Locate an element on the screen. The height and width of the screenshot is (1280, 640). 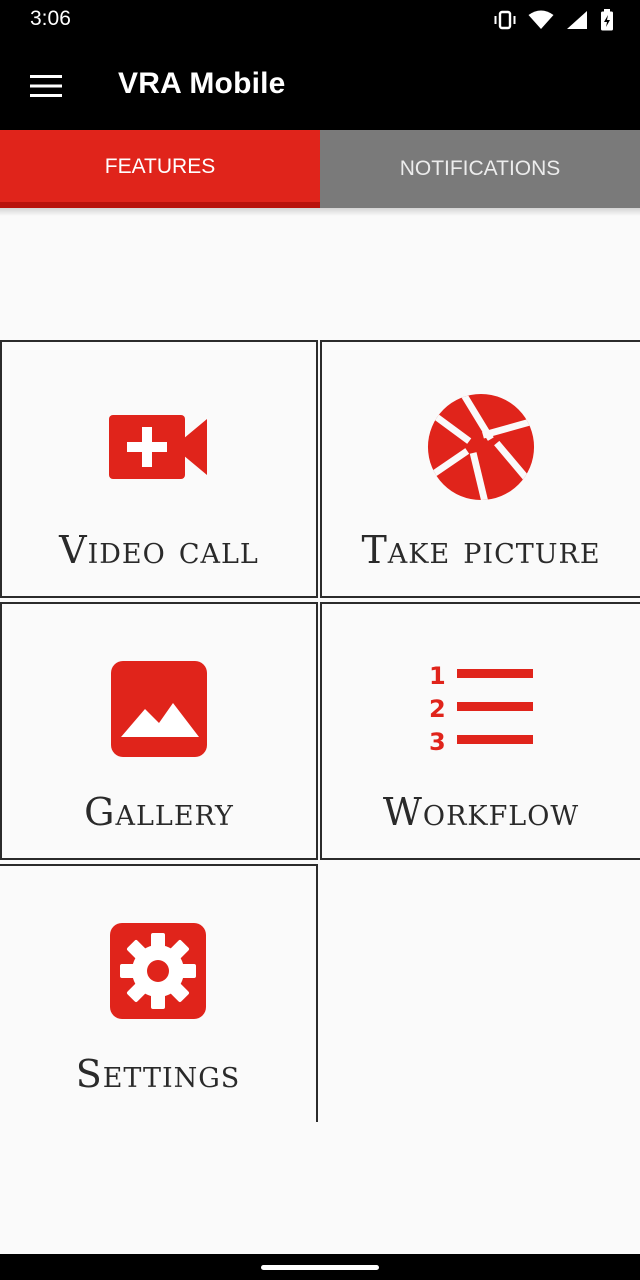
app-title: VRA Mobile is located at coordinates (202, 83).